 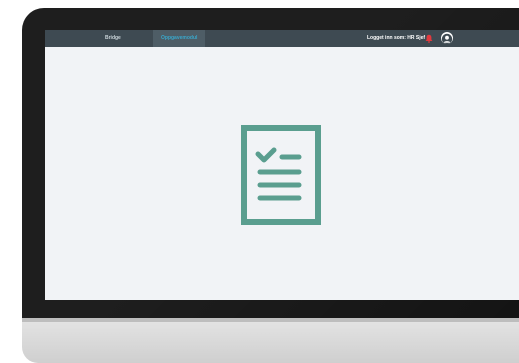 What do you see at coordinates (270, 320) in the screenshot?
I see `monitor-chin-edge` at bounding box center [270, 320].